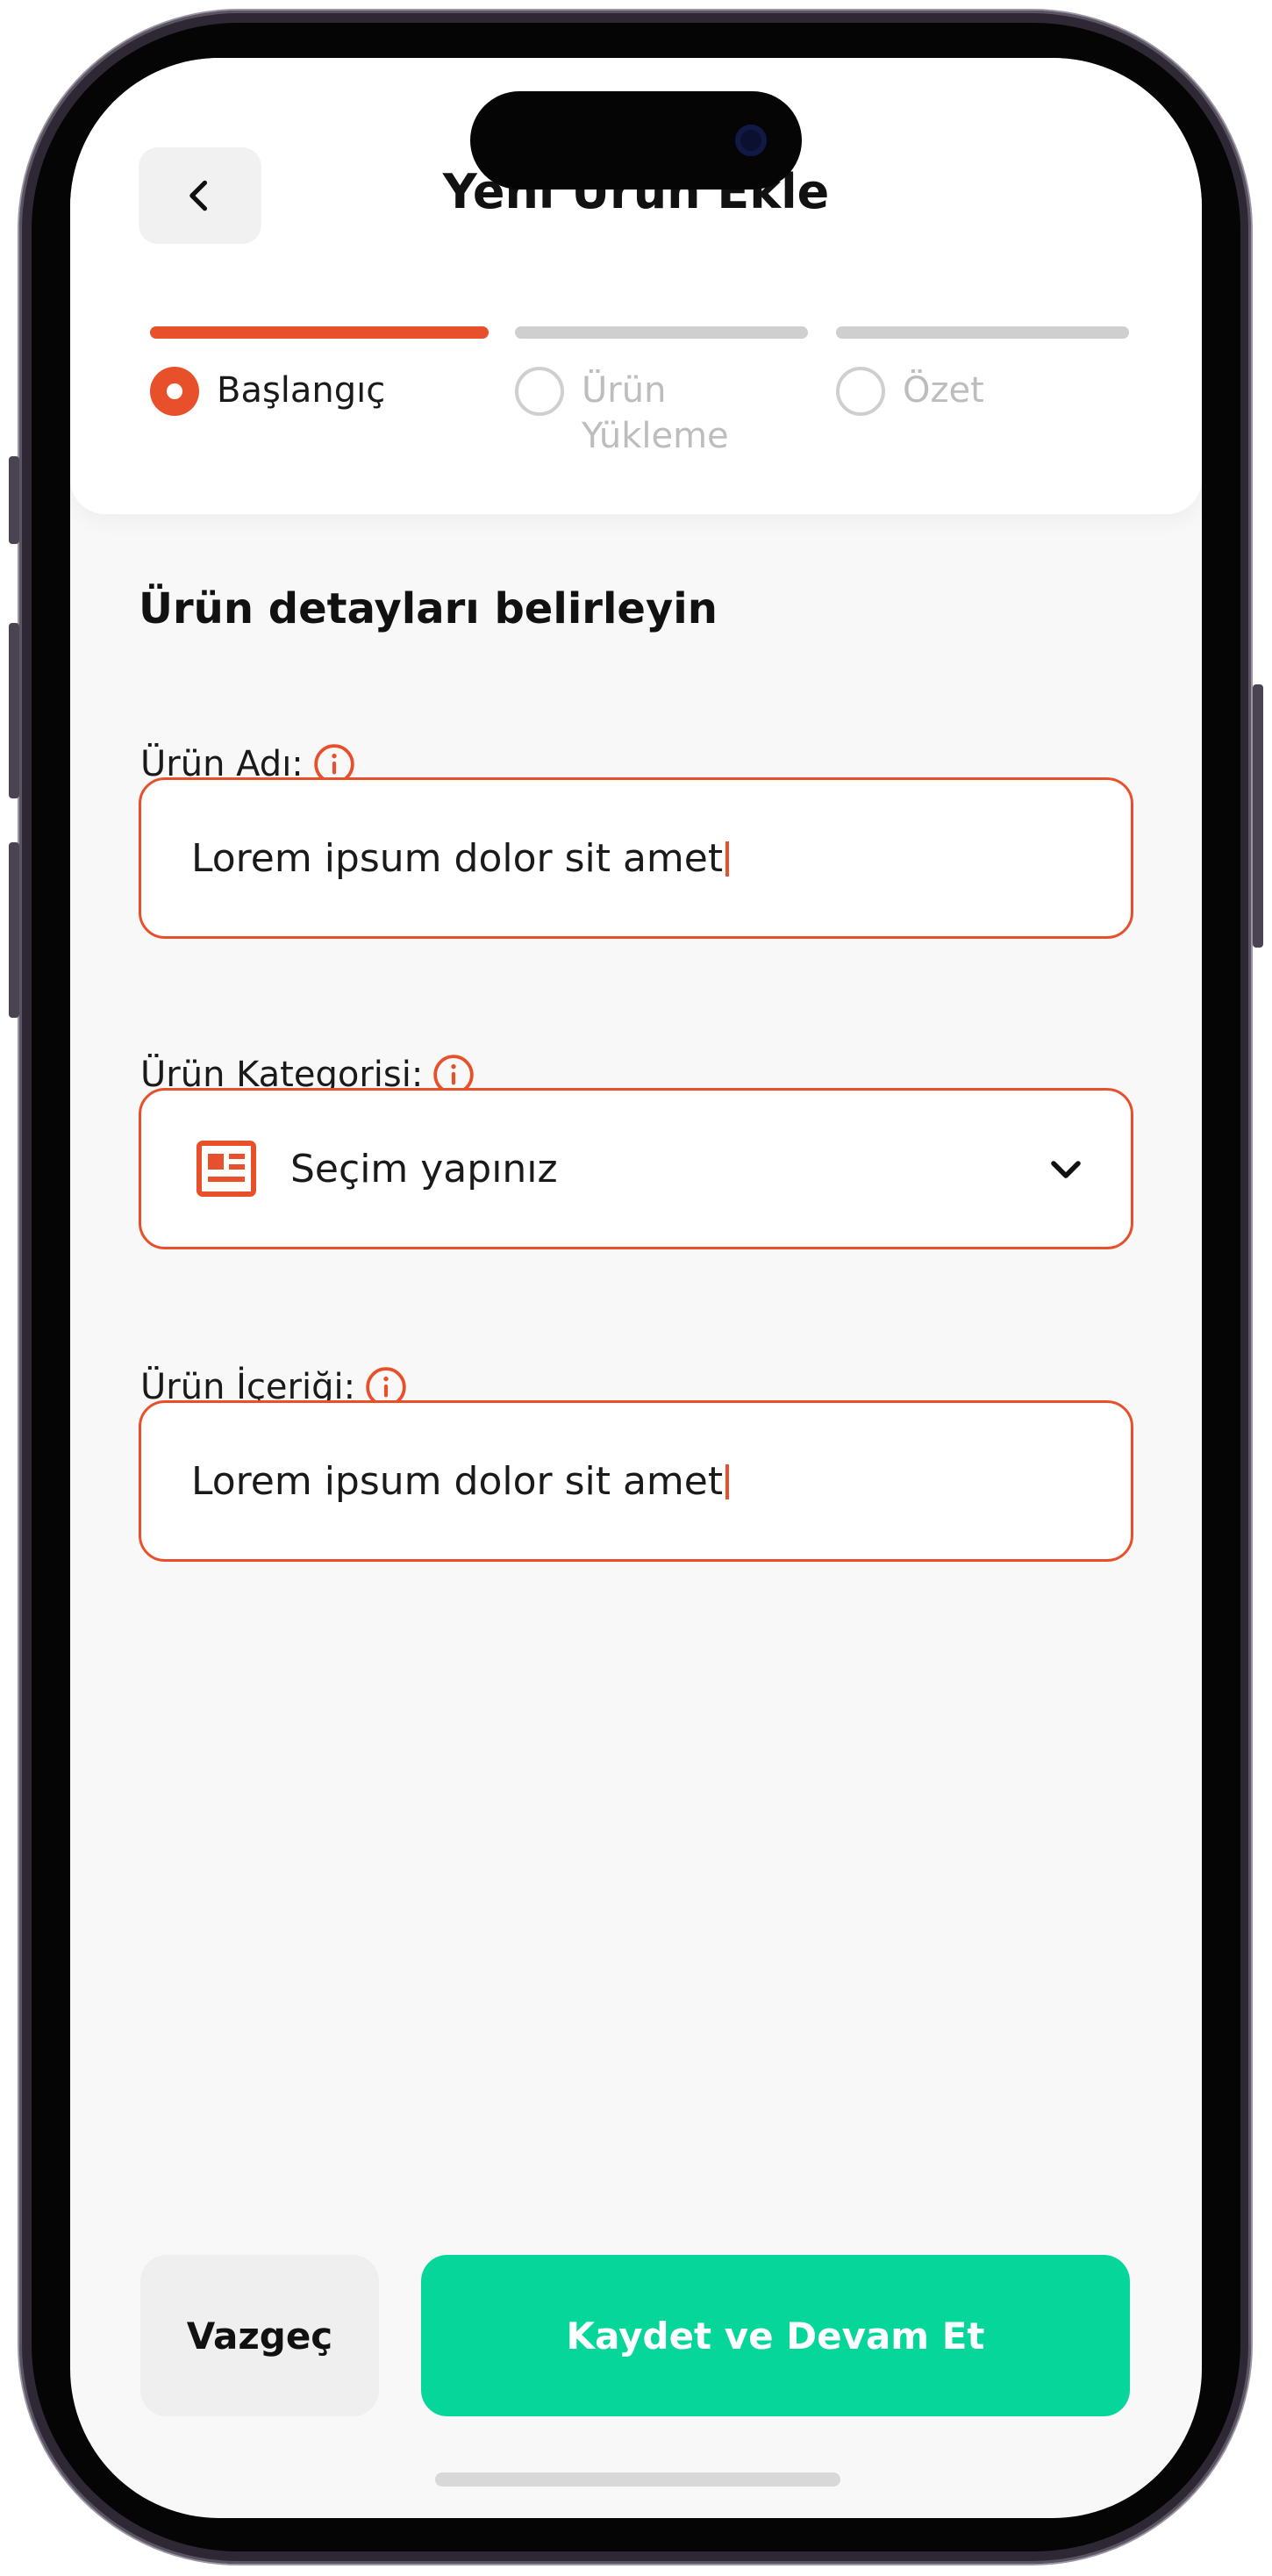  I want to click on progress-segment-start, so click(319, 332).